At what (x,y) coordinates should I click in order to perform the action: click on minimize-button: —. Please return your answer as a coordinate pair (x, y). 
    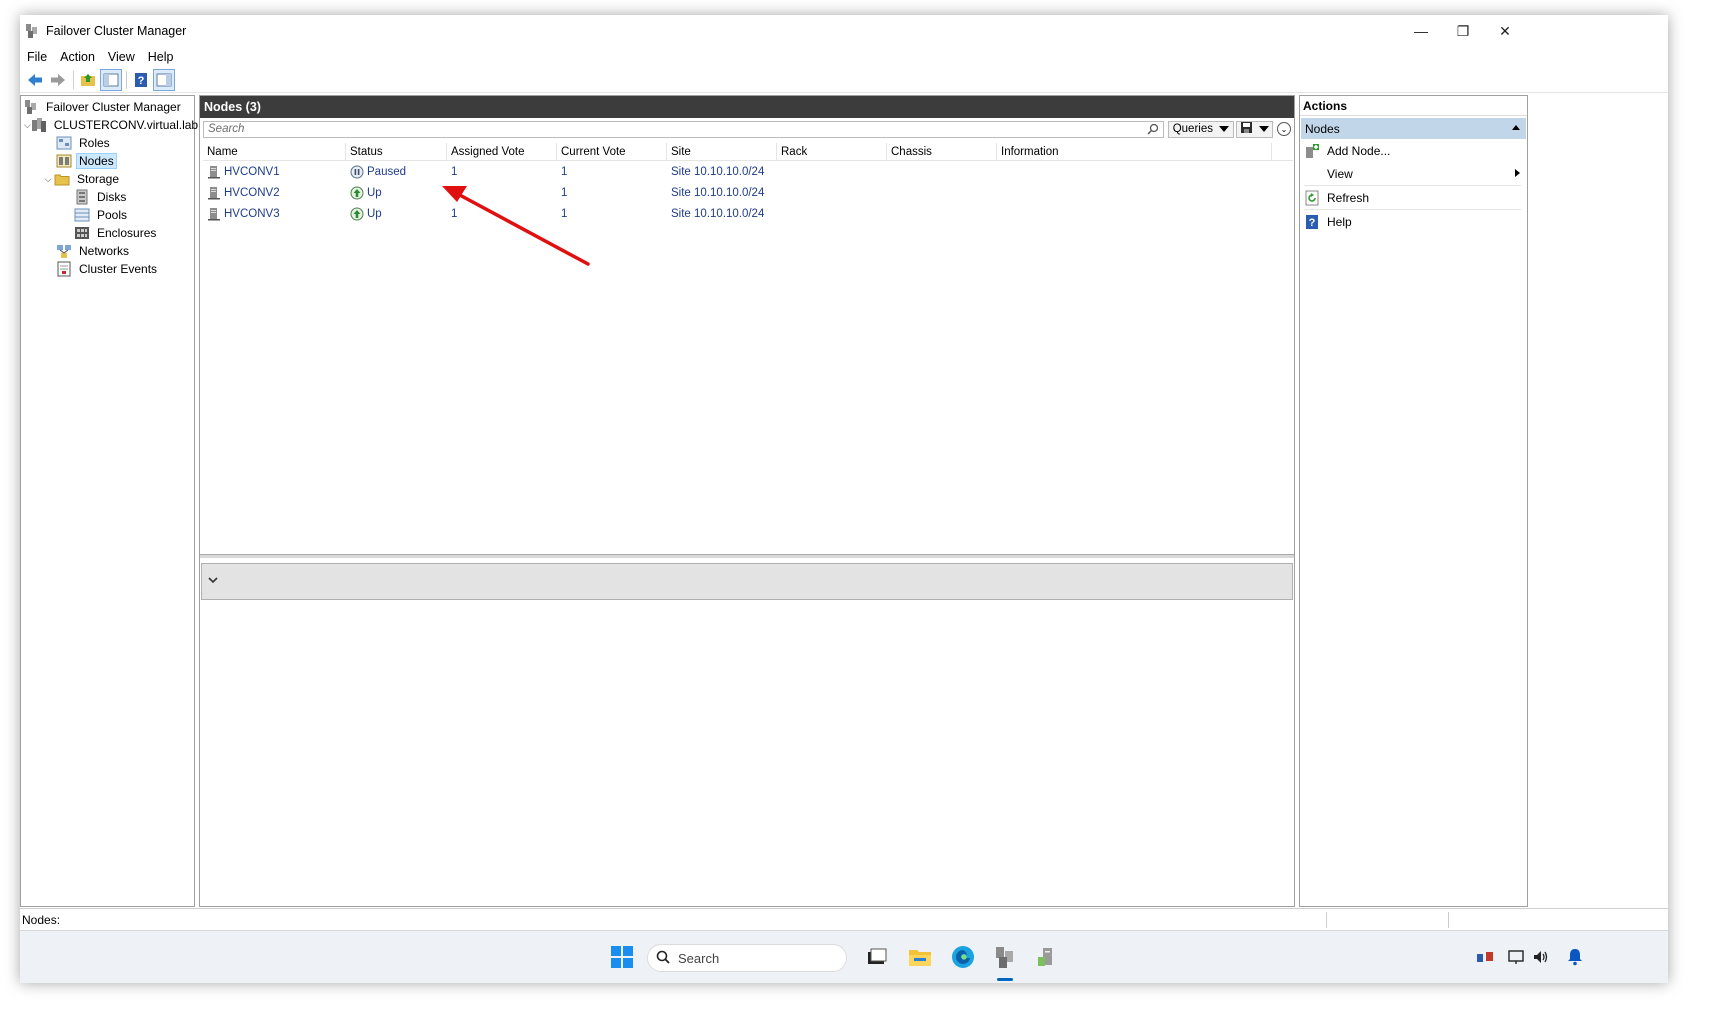
    Looking at the image, I should click on (1421, 31).